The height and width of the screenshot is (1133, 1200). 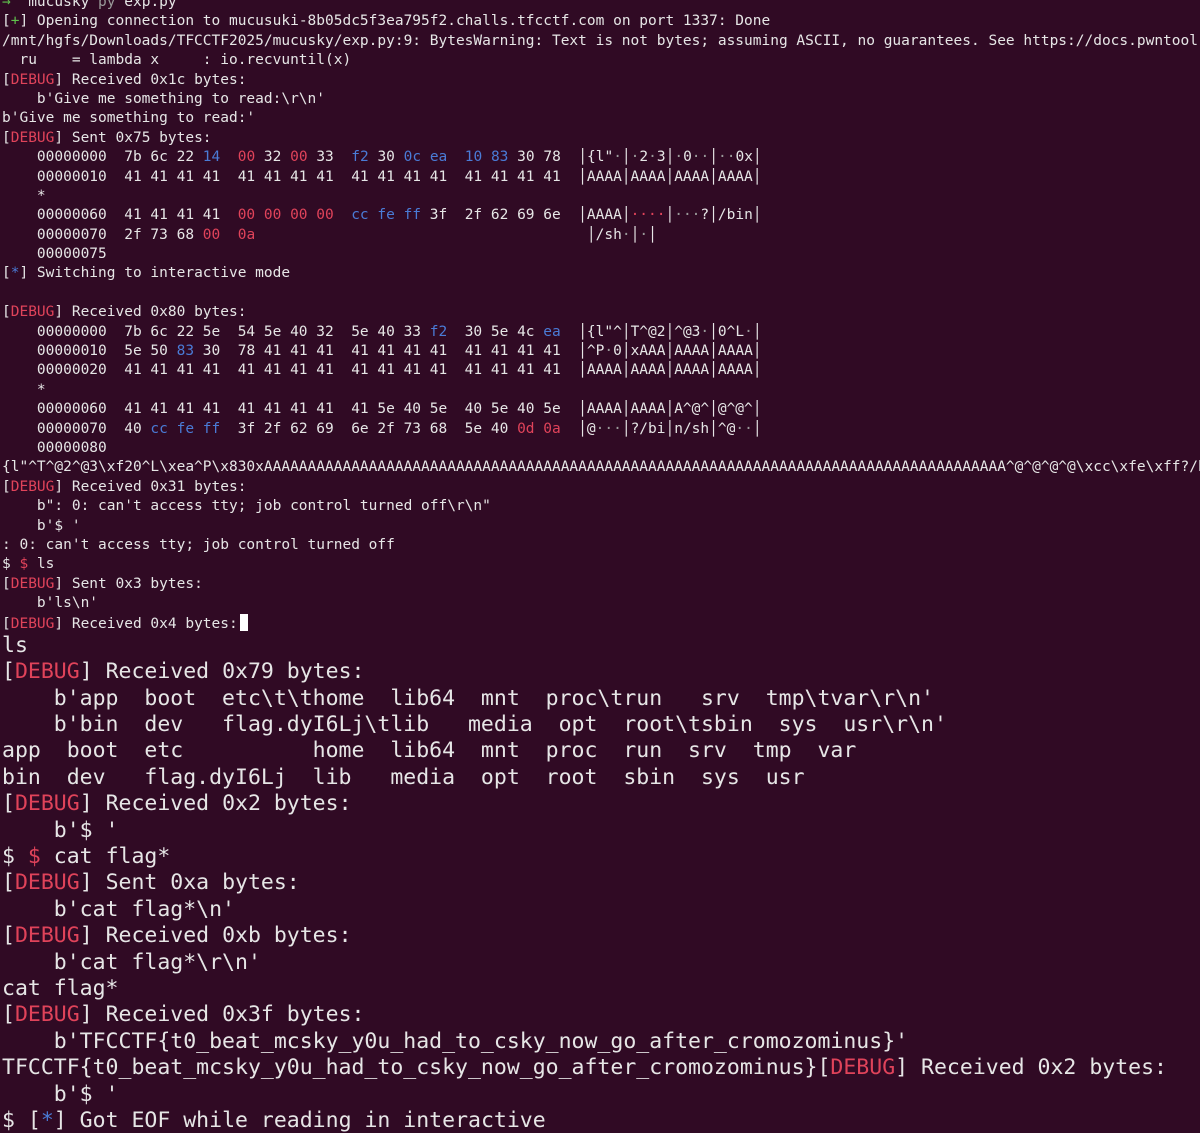 I want to click on terminal-text-segment: 0, so click(x=687, y=157).